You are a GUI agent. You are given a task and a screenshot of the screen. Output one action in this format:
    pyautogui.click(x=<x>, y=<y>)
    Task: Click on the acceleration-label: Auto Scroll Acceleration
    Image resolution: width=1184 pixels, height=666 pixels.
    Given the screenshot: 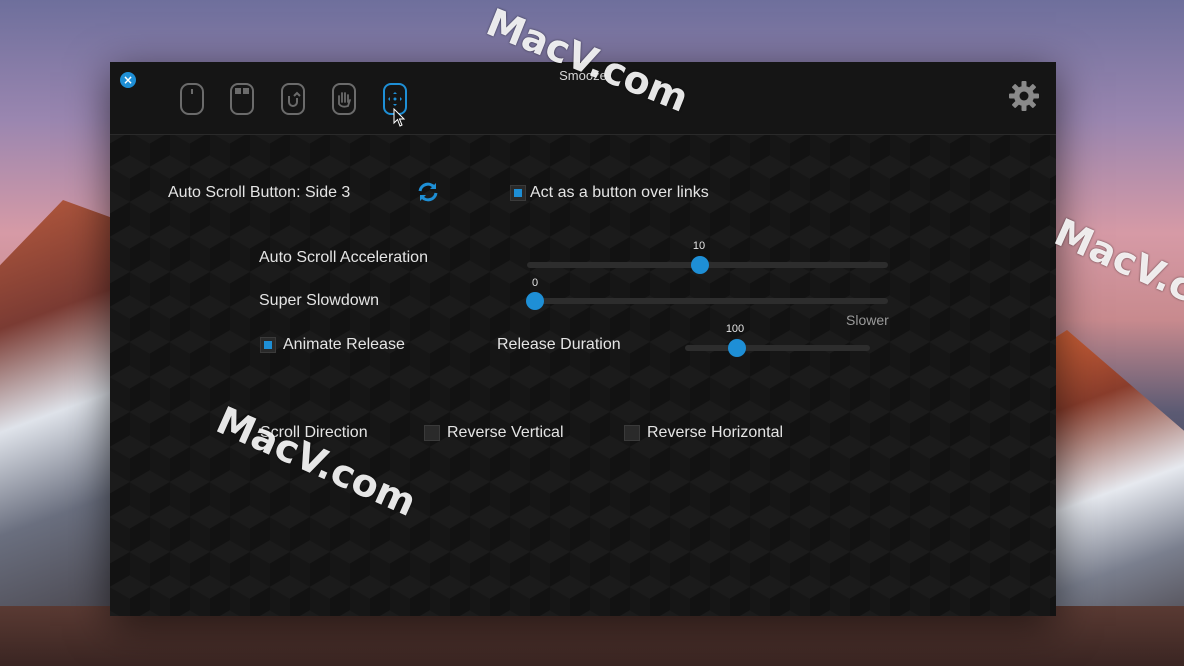 What is the action you would take?
    pyautogui.click(x=343, y=257)
    